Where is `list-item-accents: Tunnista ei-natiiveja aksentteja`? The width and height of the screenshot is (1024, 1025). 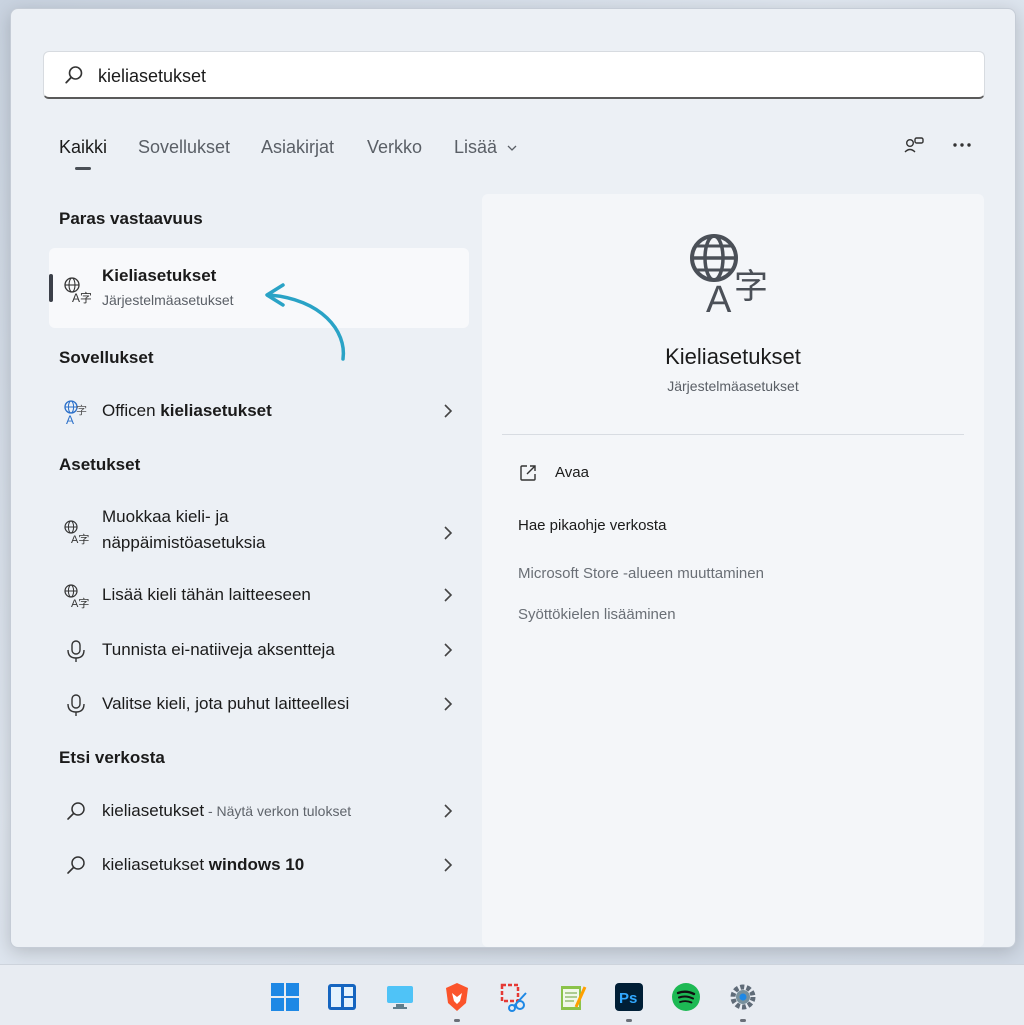
list-item-accents: Tunnista ei-natiiveja aksentteja is located at coordinates (259, 650).